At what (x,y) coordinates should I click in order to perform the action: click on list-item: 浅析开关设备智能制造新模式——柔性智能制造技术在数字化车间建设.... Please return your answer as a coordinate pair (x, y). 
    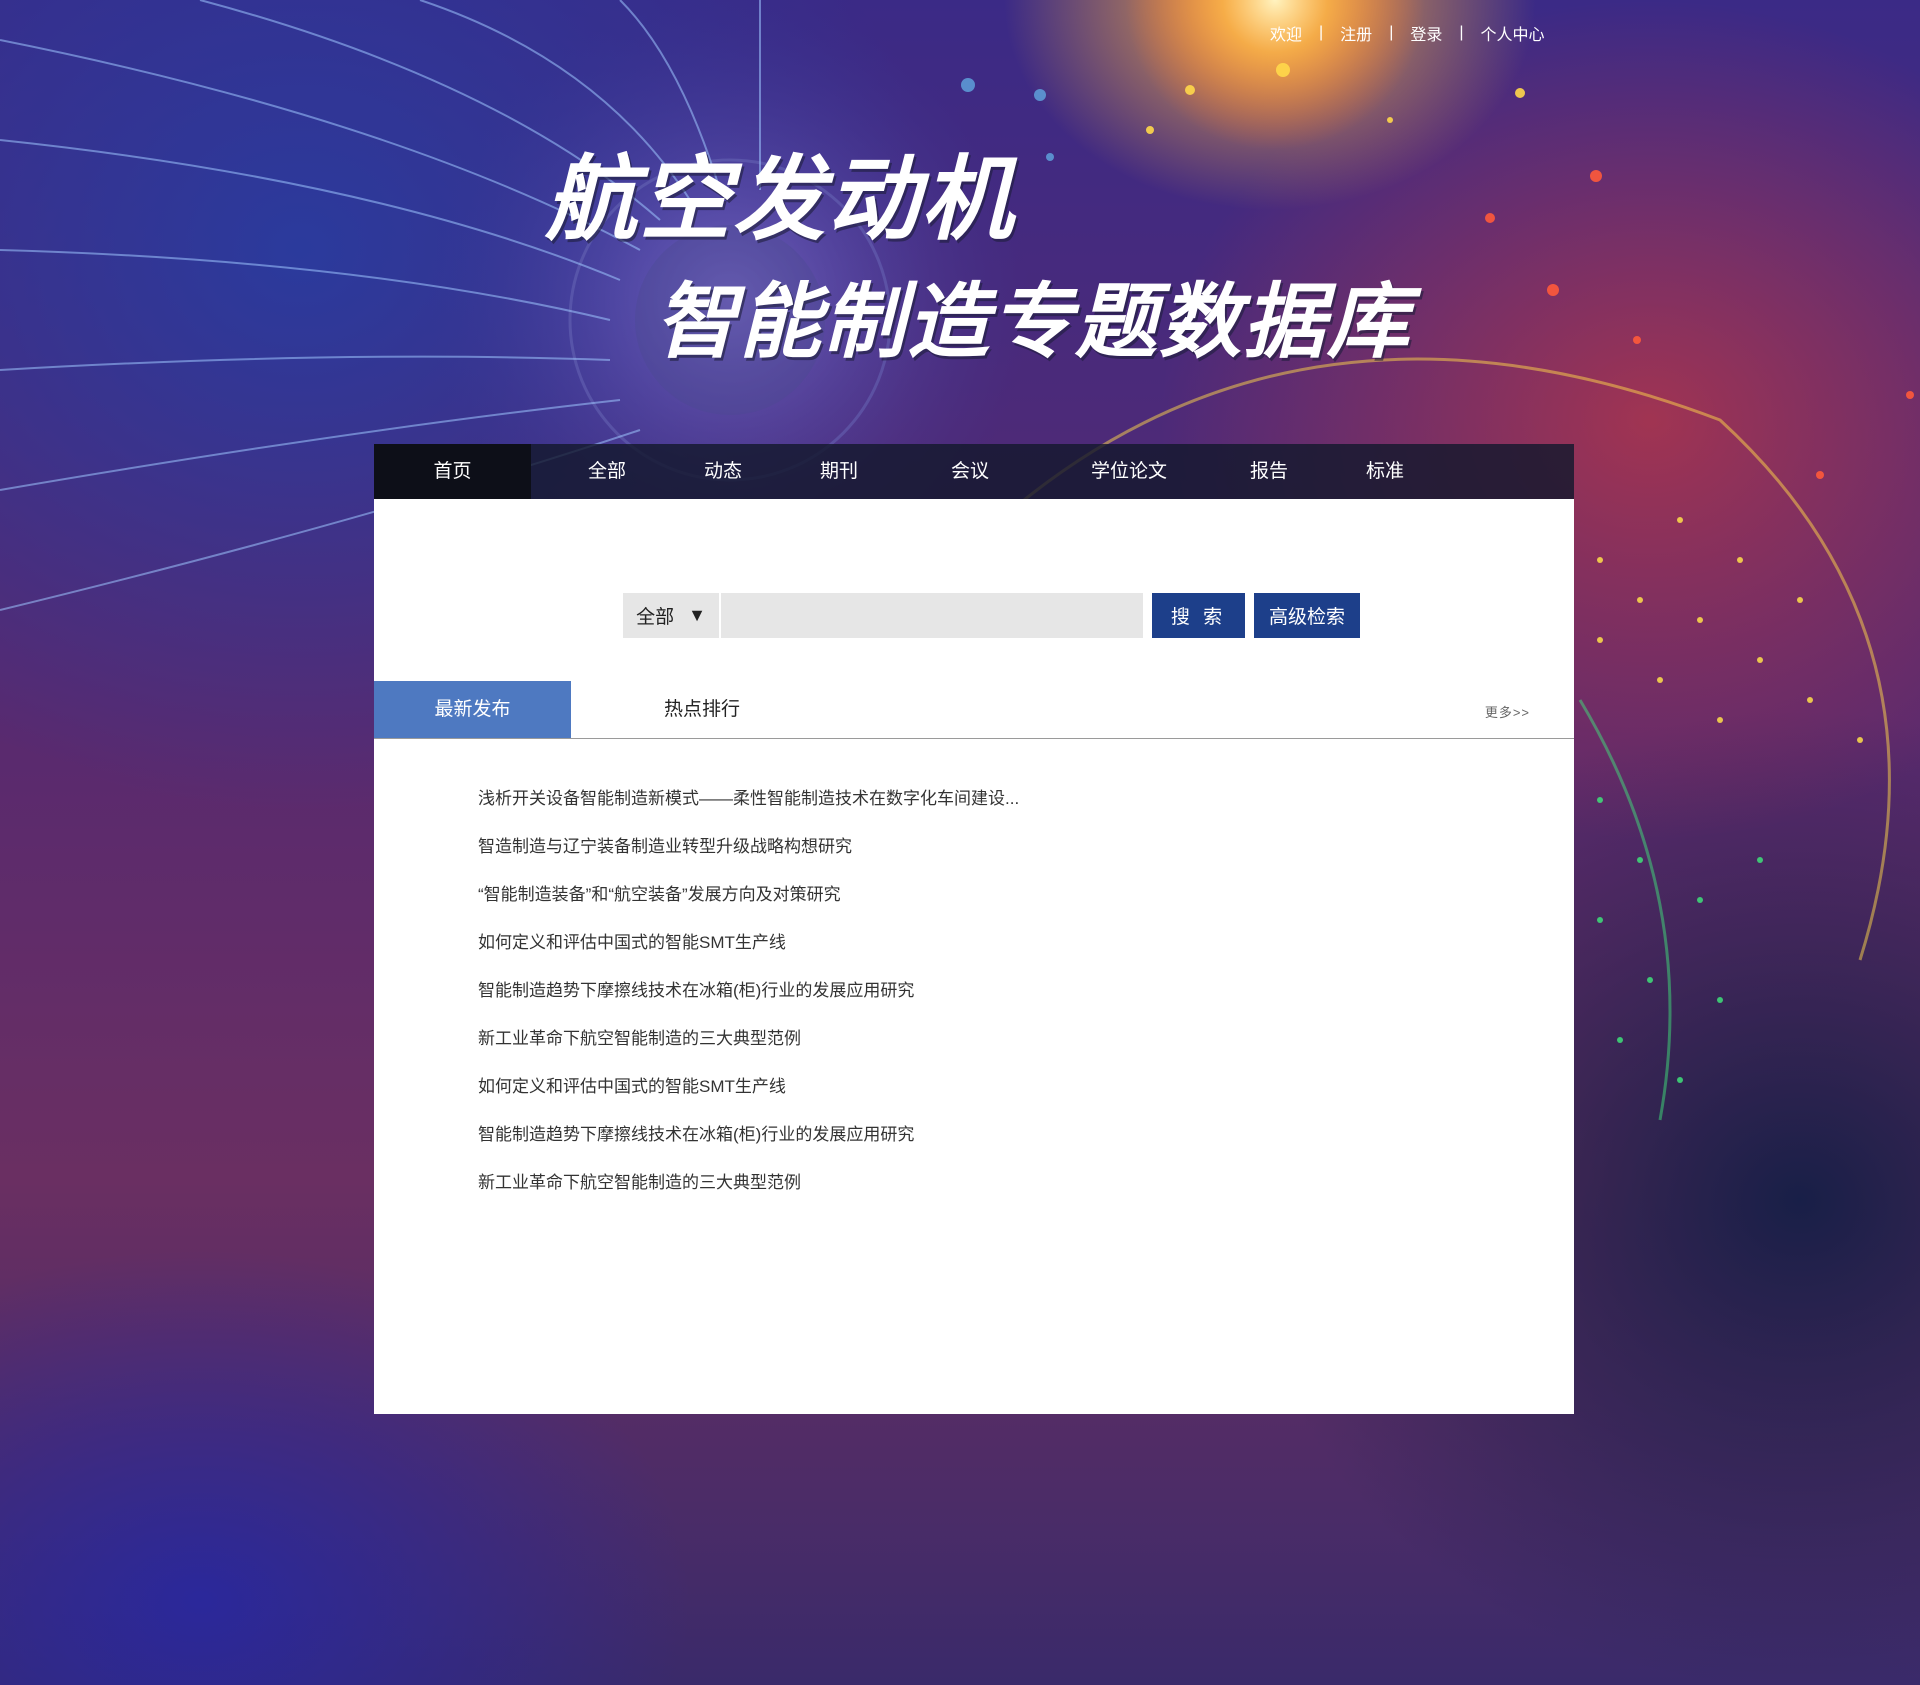
    Looking at the image, I should click on (748, 808).